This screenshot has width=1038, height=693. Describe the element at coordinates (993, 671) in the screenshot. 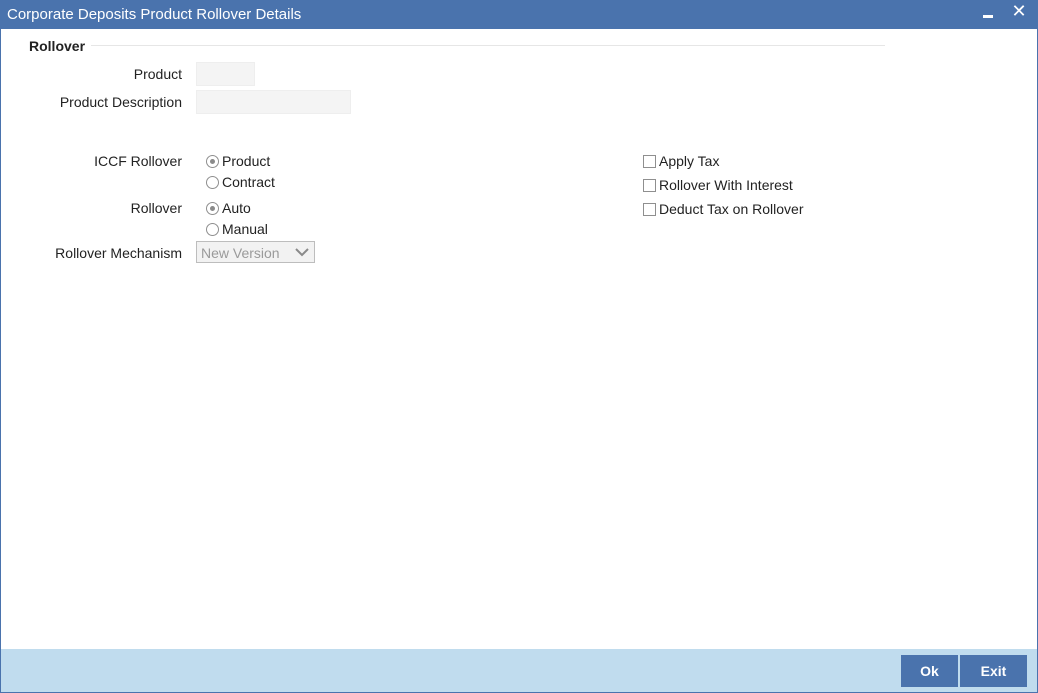

I see `exit-button: Exit` at that location.